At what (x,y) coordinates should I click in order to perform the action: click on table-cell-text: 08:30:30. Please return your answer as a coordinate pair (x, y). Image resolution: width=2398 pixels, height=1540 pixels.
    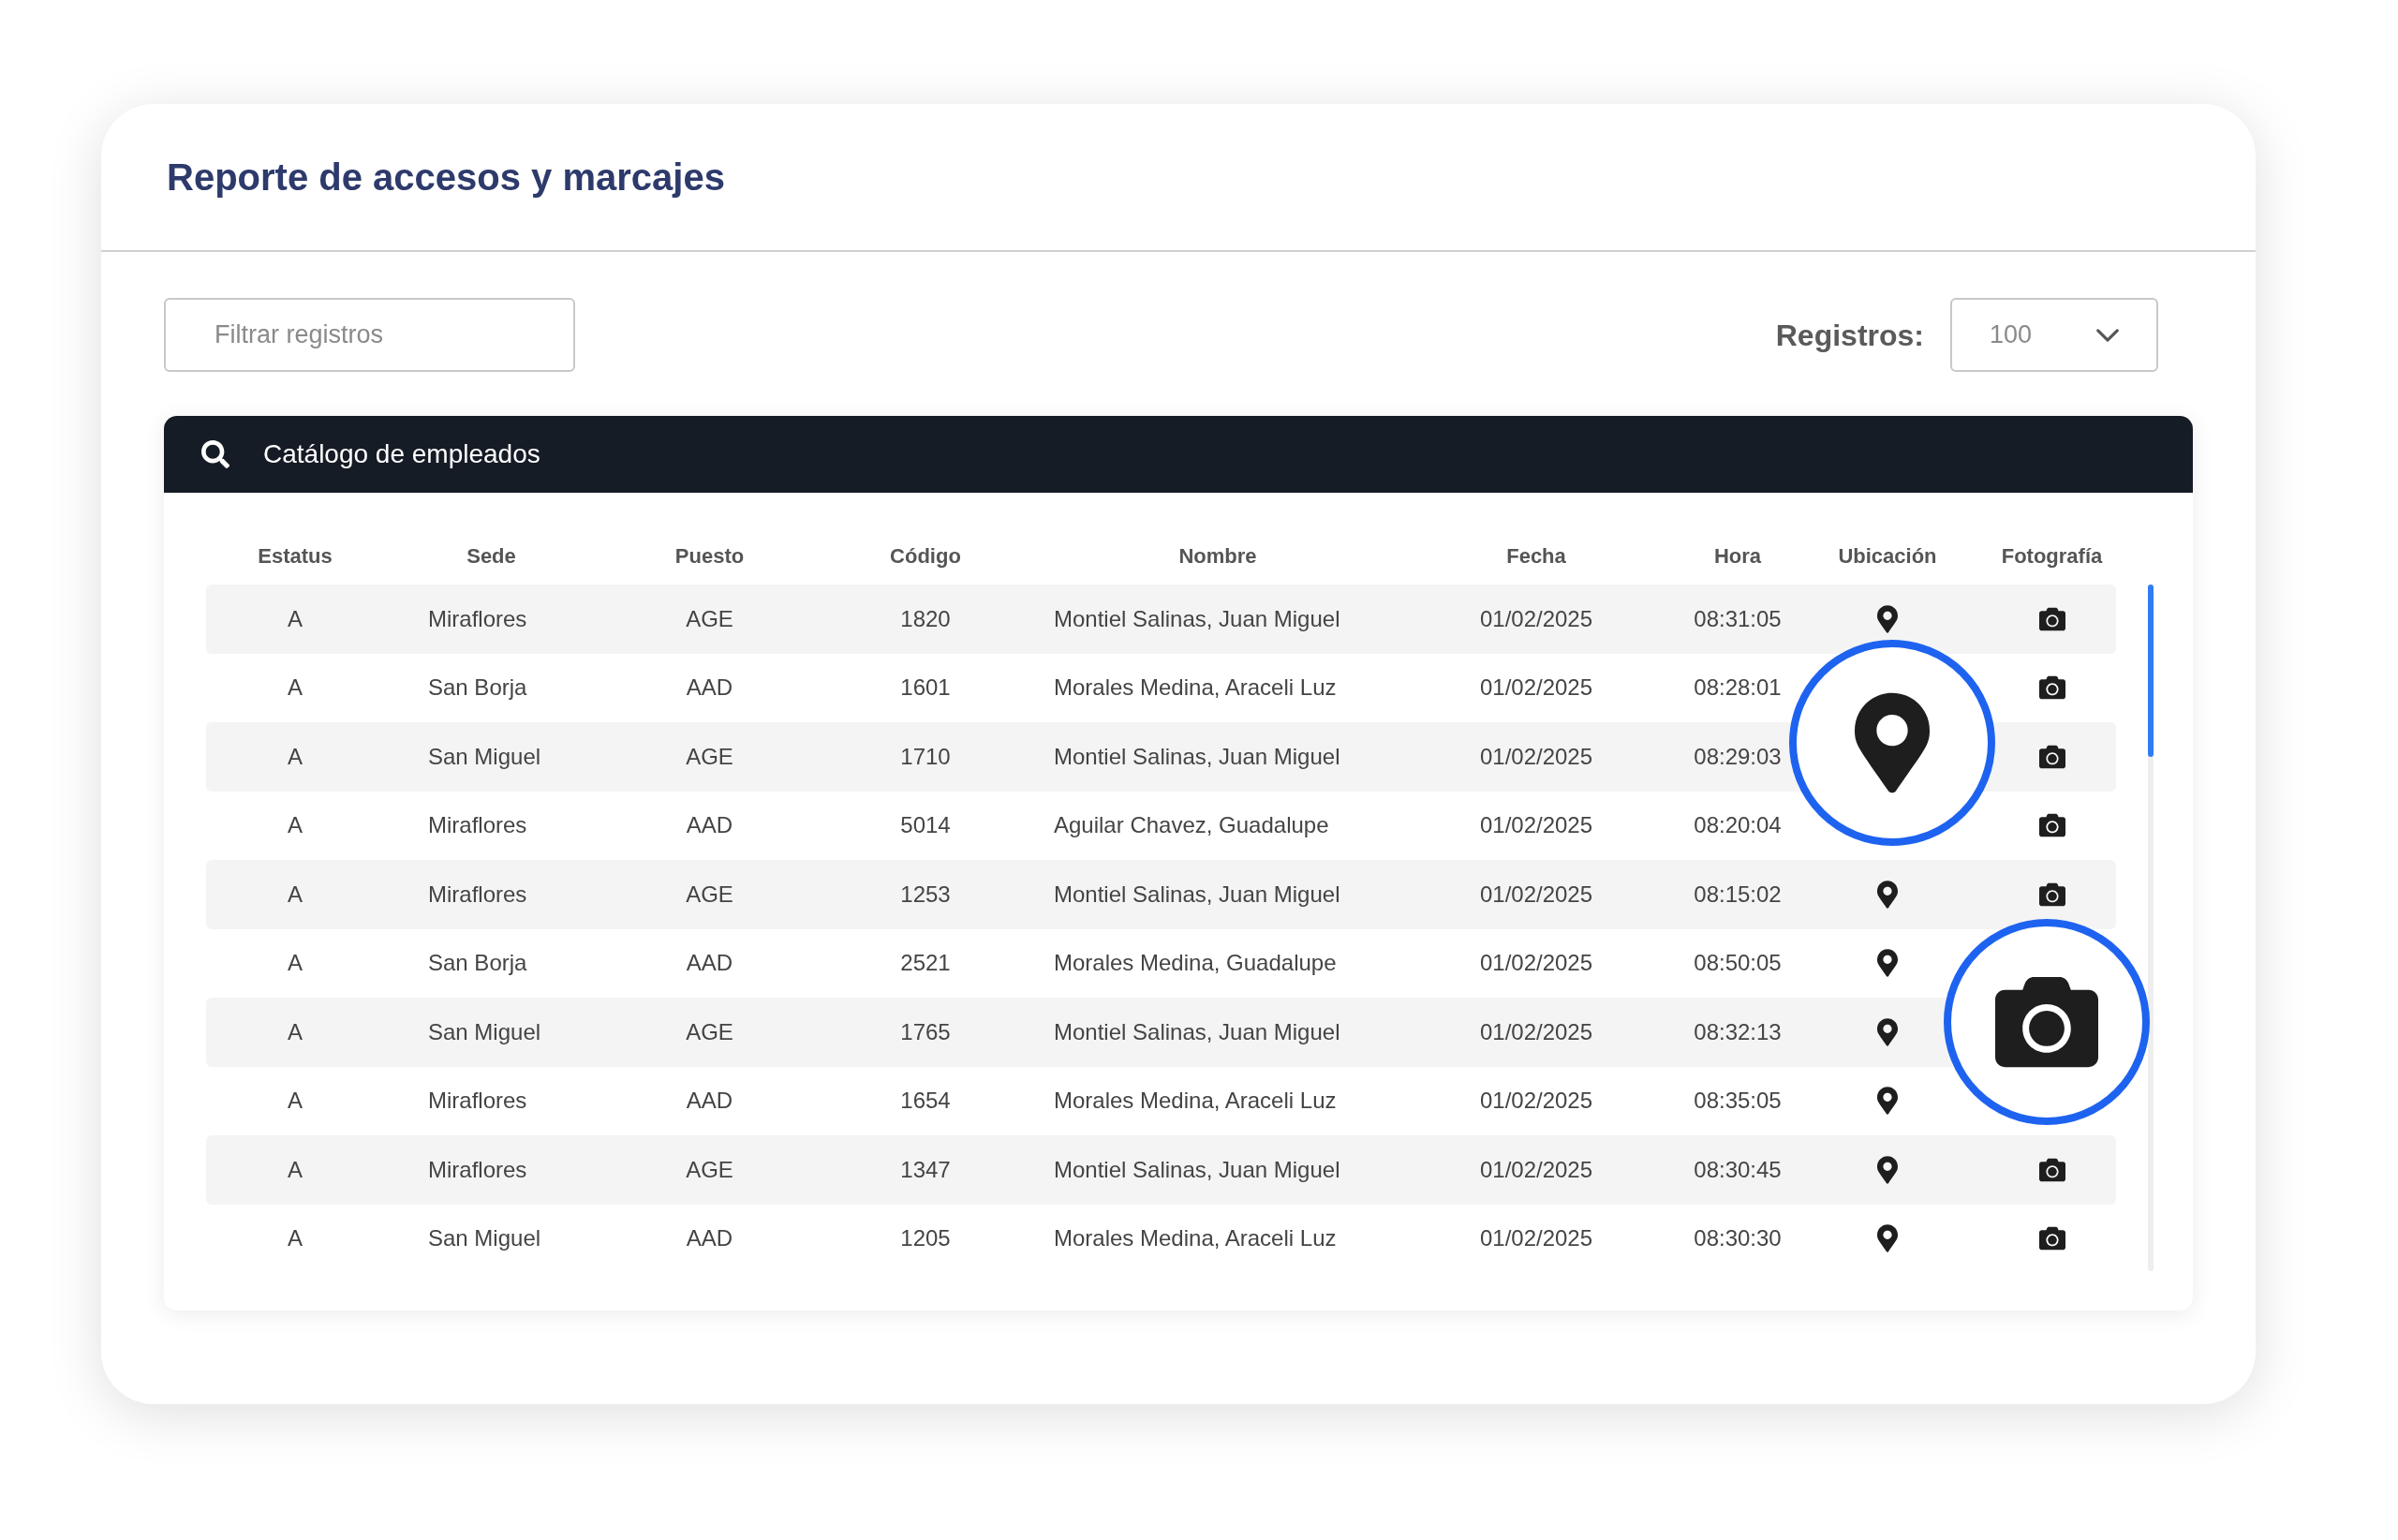
    Looking at the image, I should click on (1738, 1238).